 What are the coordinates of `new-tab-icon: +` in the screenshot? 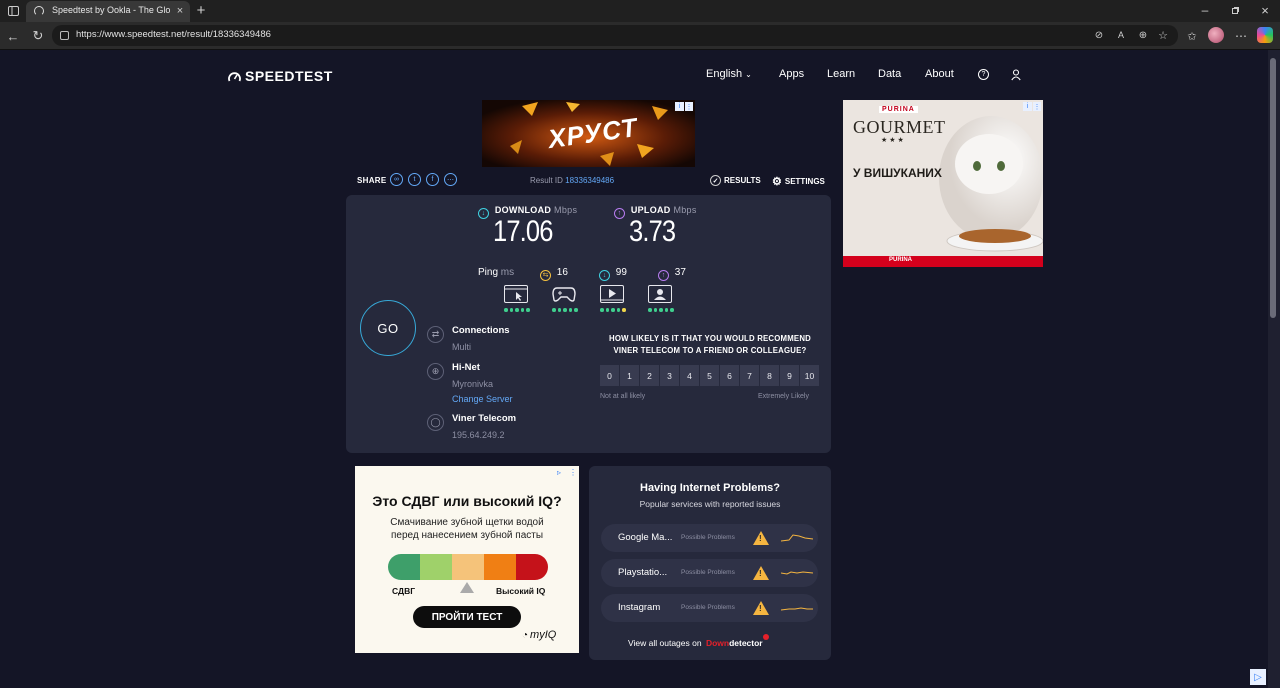 It's located at (201, 10).